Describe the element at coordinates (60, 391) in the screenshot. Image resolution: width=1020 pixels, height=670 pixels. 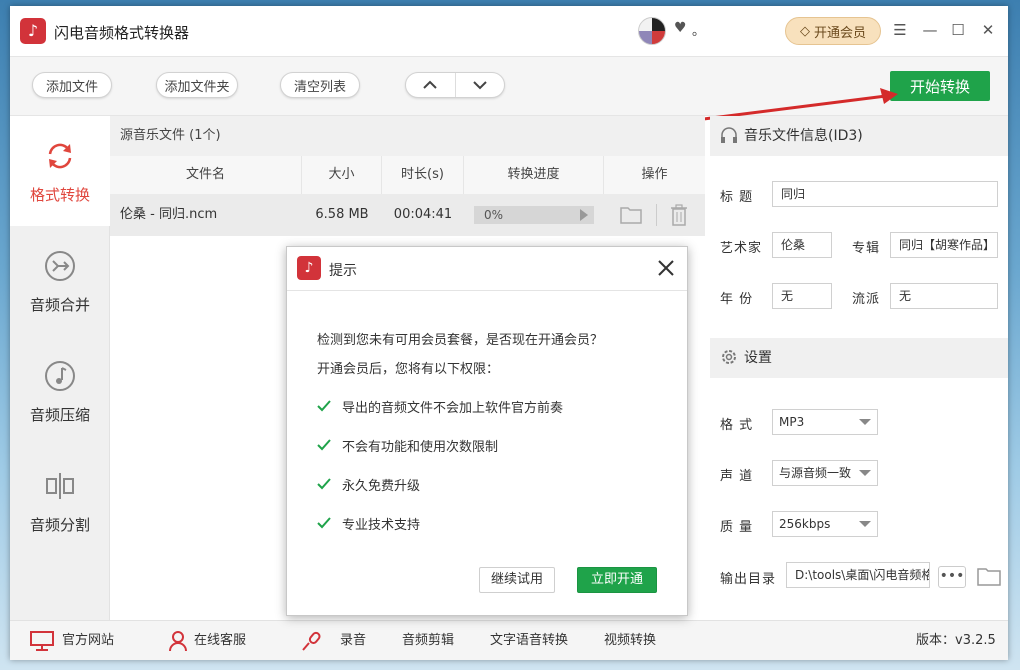
I see `sidebar-item-audio-compress: 音频压缩` at that location.